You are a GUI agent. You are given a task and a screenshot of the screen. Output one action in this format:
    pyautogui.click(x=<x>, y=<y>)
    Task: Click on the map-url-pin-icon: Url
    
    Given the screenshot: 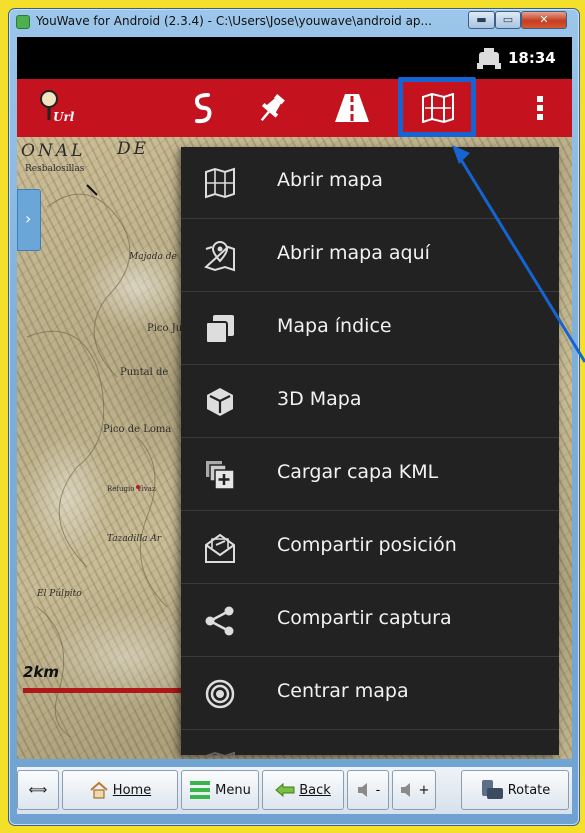 What is the action you would take?
    pyautogui.click(x=57, y=107)
    